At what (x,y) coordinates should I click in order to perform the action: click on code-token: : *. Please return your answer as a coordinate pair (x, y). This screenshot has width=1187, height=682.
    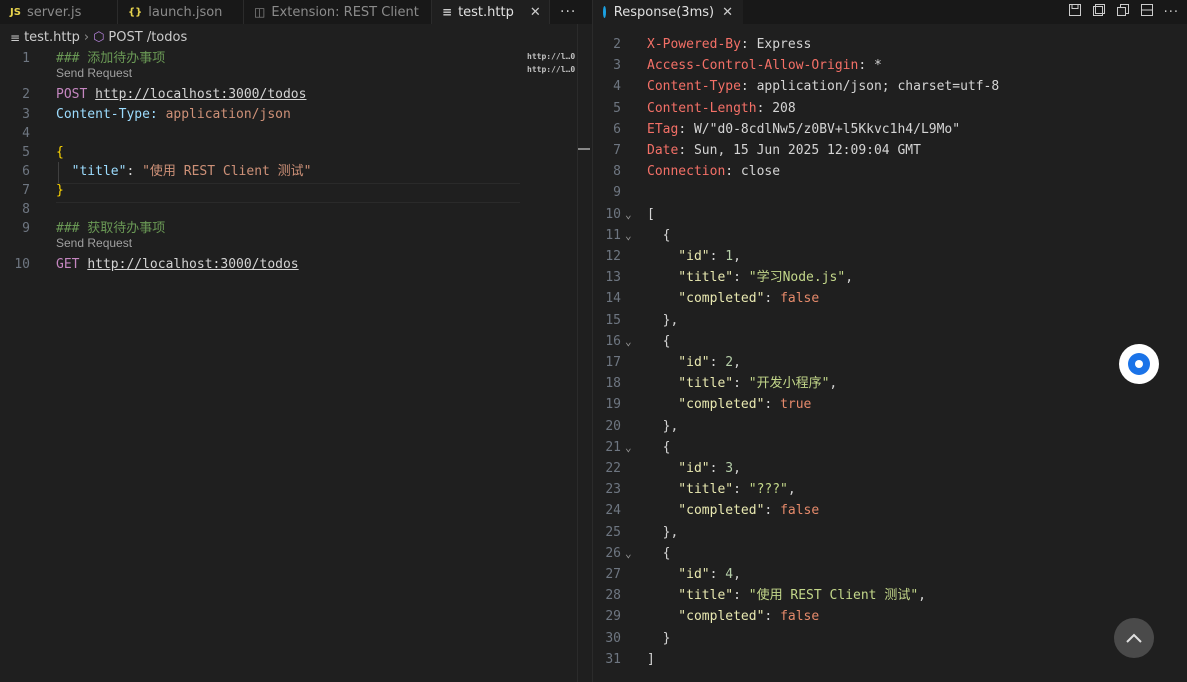
    Looking at the image, I should click on (870, 66).